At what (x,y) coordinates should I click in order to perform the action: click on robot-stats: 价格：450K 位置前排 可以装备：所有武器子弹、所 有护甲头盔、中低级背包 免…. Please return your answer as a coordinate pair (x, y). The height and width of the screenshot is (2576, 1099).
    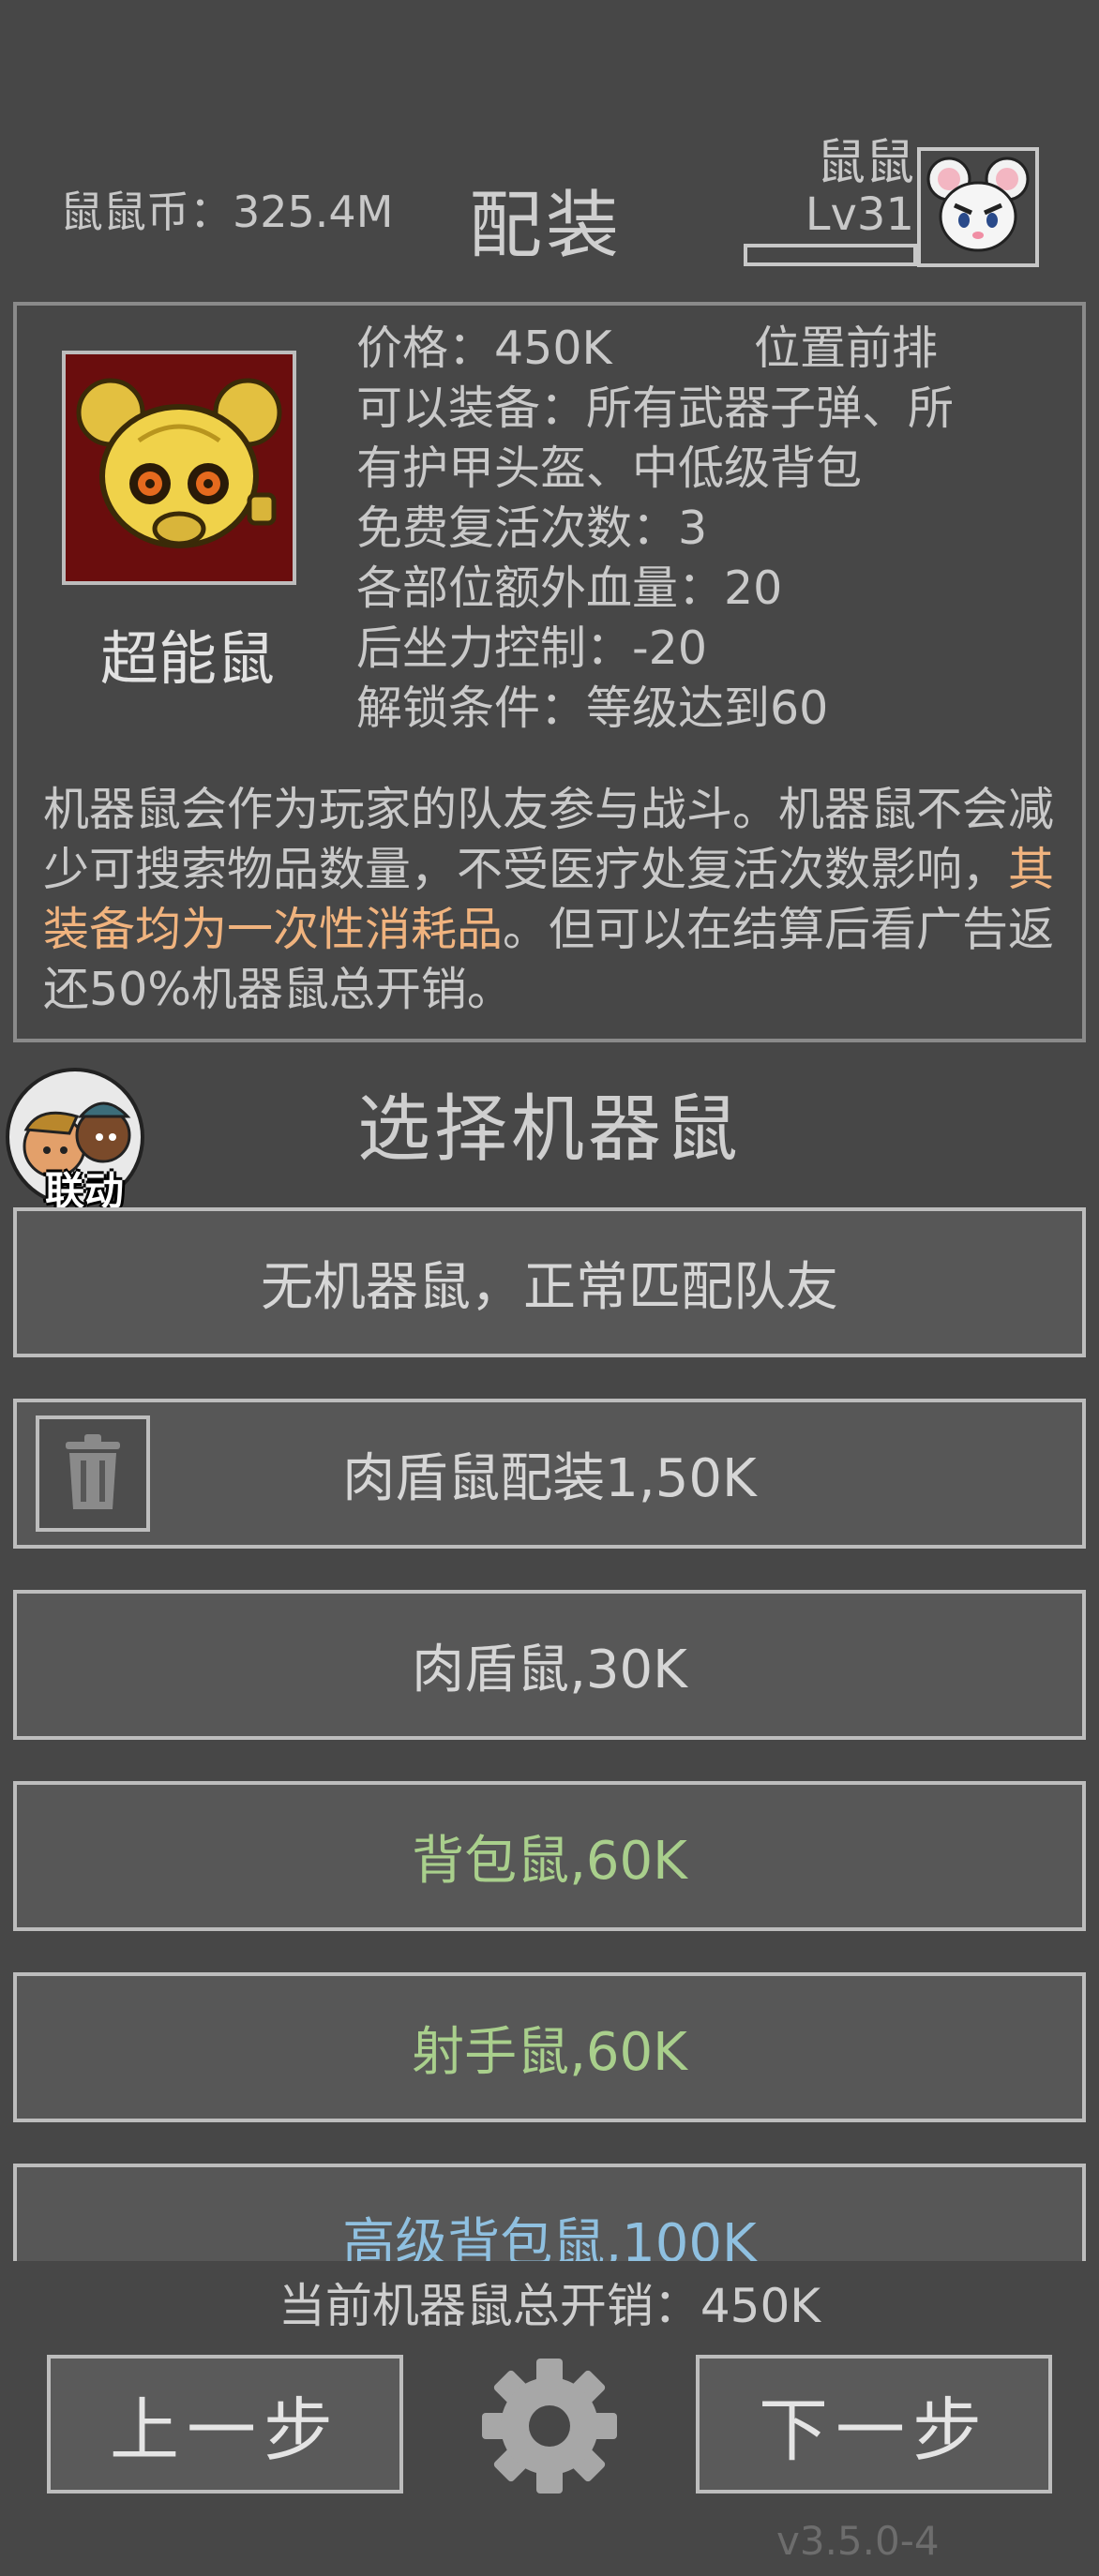
    Looking at the image, I should click on (703, 529).